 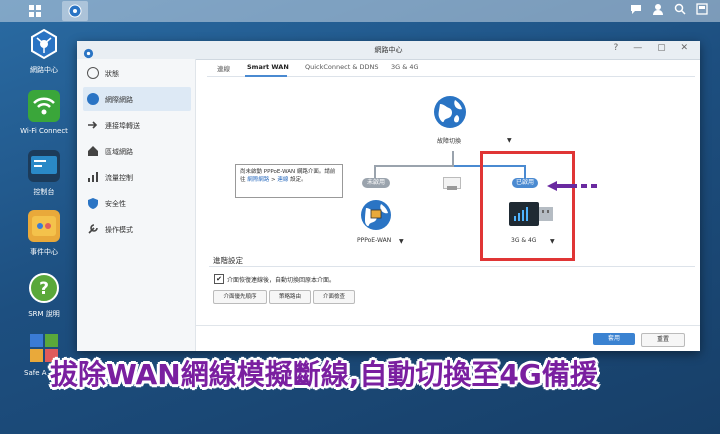 What do you see at coordinates (228, 260) in the screenshot?
I see `advanced-settings-title: 進階設定` at bounding box center [228, 260].